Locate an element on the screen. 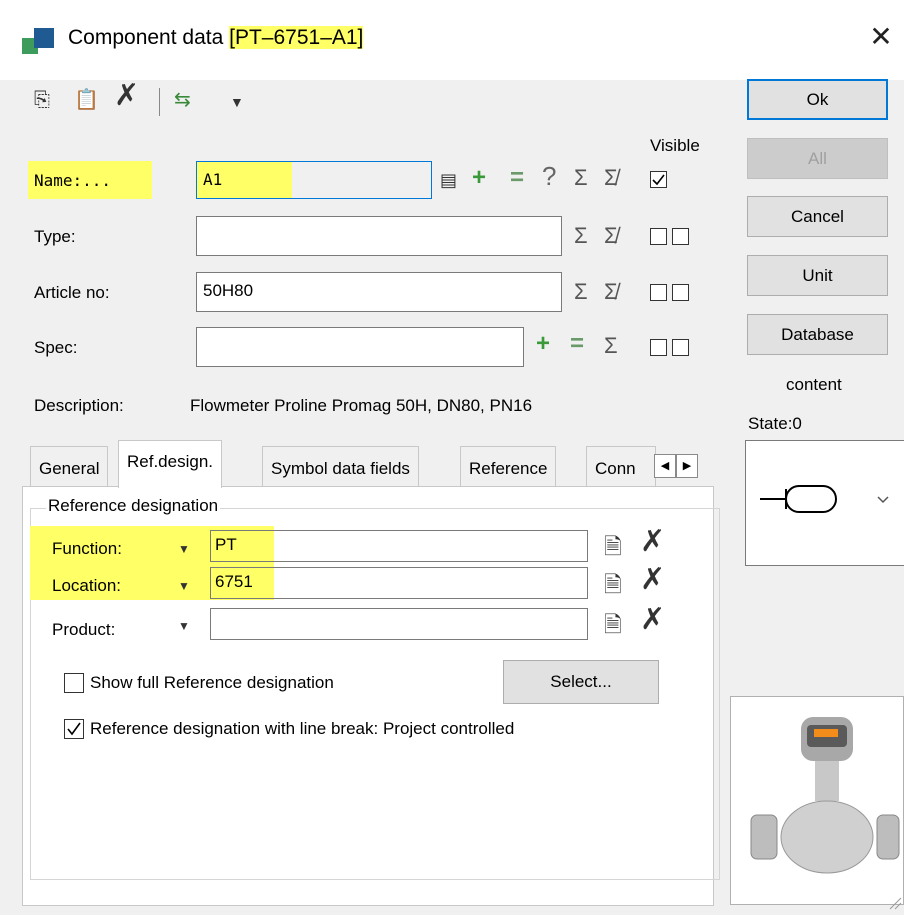 The width and height of the screenshot is (904, 915). symbol-preview-icon is located at coordinates (824, 499).